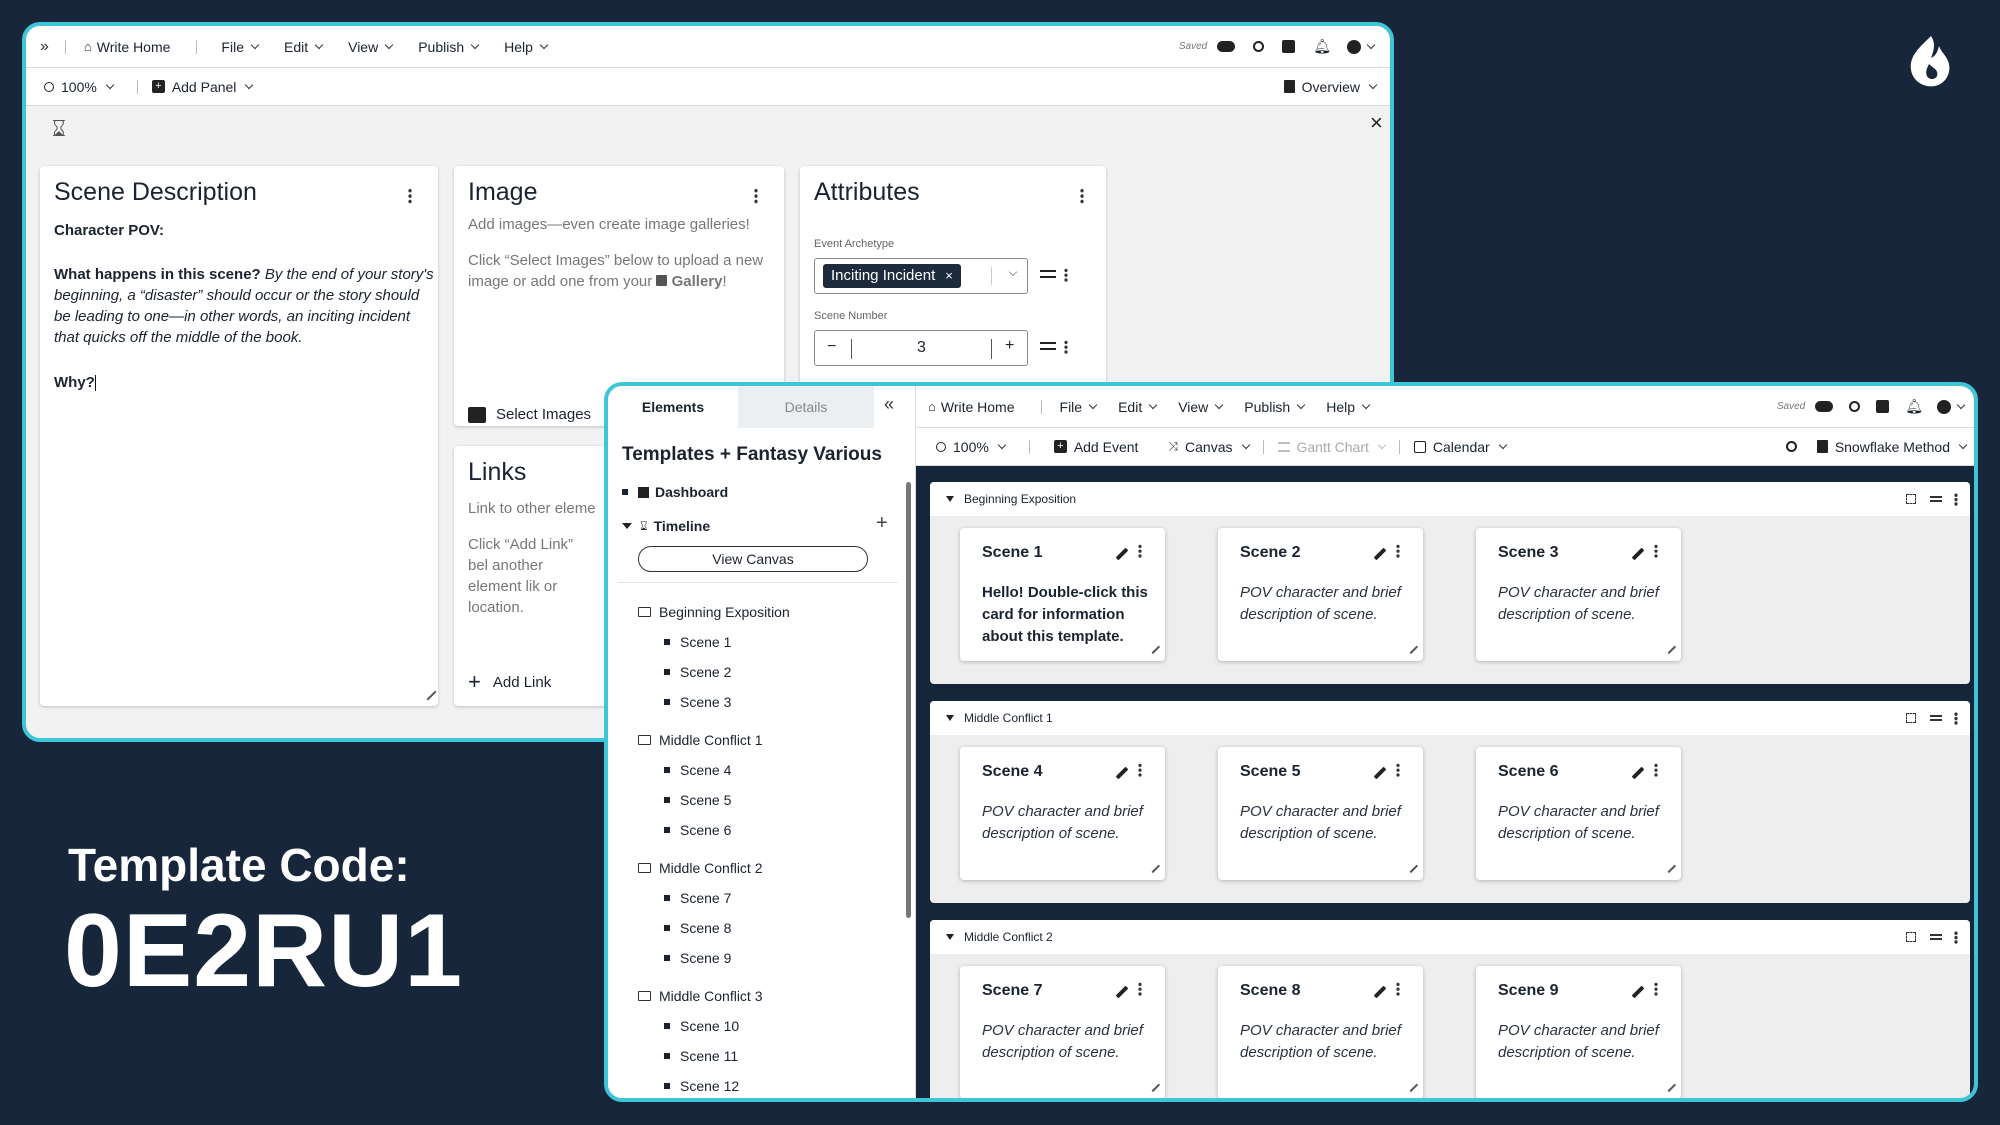 The width and height of the screenshot is (2000, 1125). Describe the element at coordinates (529, 414) in the screenshot. I see `select-images-button: Select Images` at that location.